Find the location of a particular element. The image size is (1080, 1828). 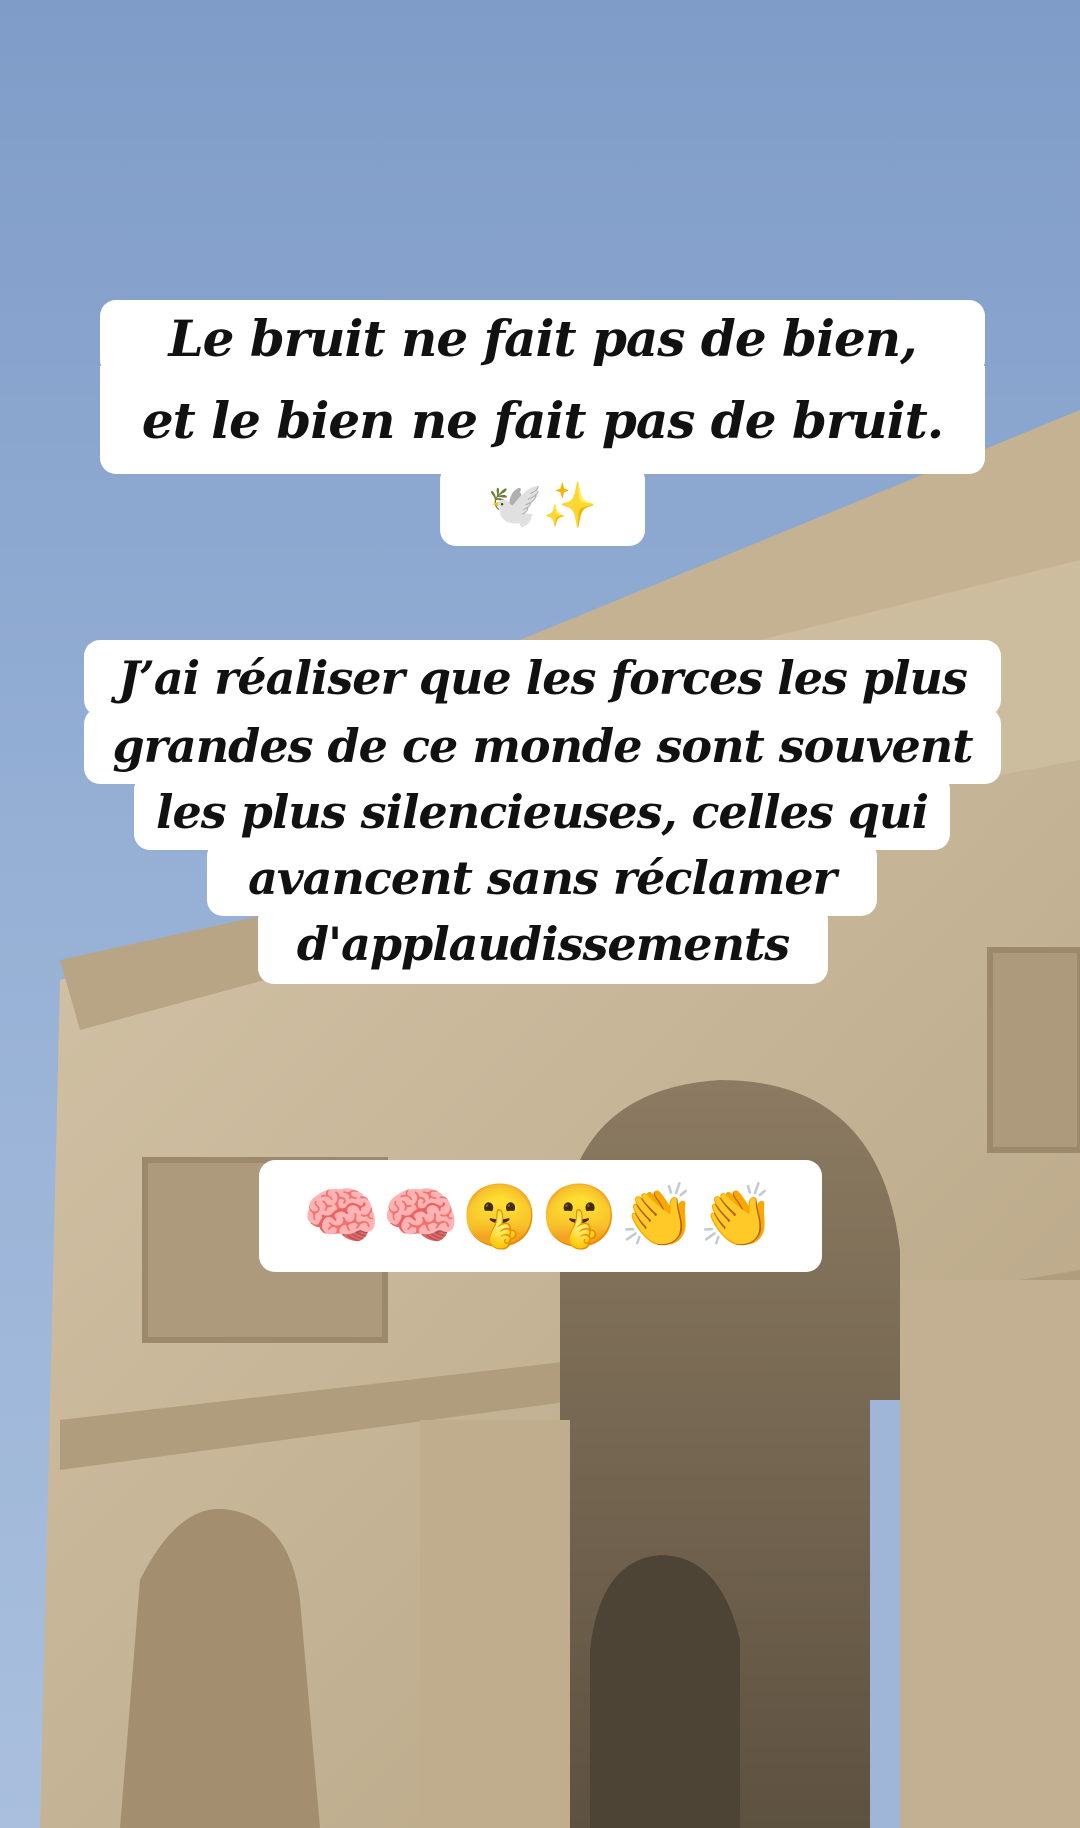

arch-opening-lower is located at coordinates (665, 1691).